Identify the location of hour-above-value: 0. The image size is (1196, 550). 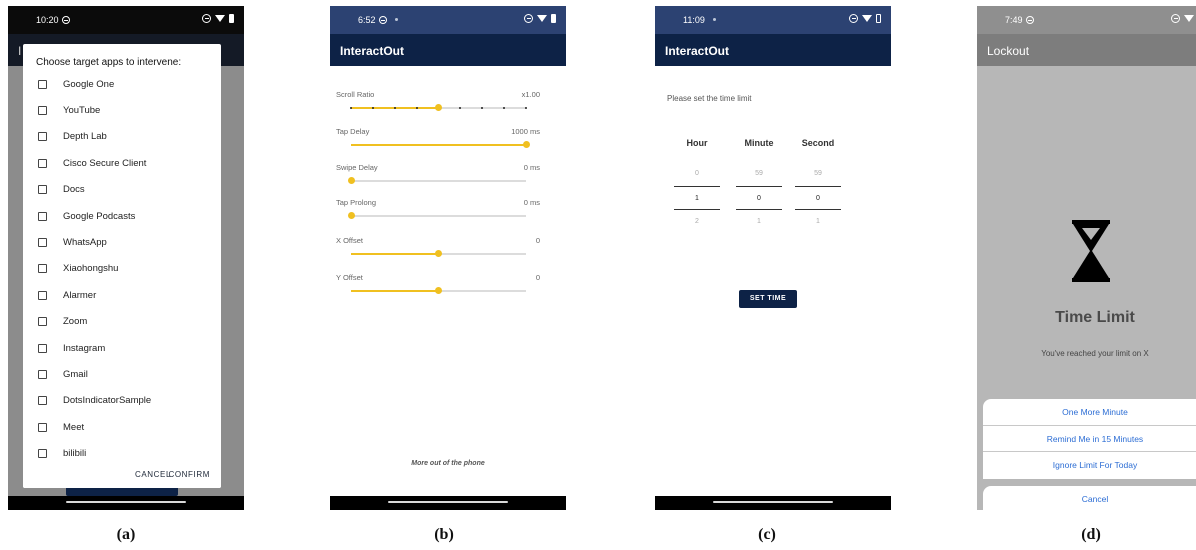
(697, 174).